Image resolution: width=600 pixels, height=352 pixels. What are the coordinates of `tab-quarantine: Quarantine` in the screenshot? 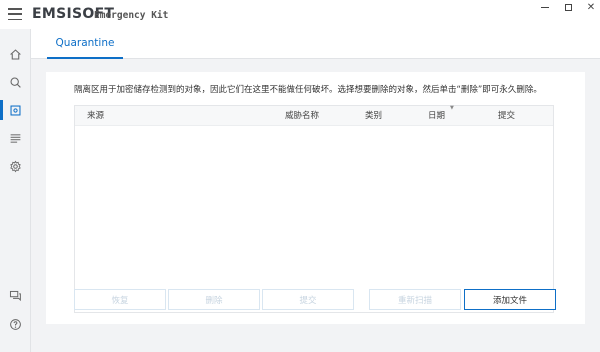 It's located at (85, 44).